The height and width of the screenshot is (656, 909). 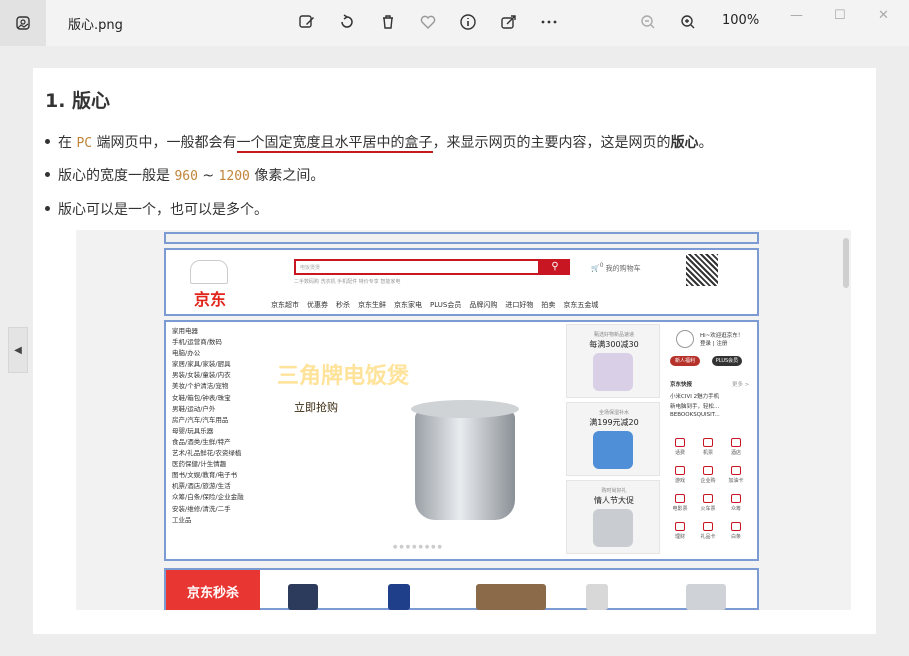 I want to click on plus-pill: PLUS会员, so click(x=727, y=361).